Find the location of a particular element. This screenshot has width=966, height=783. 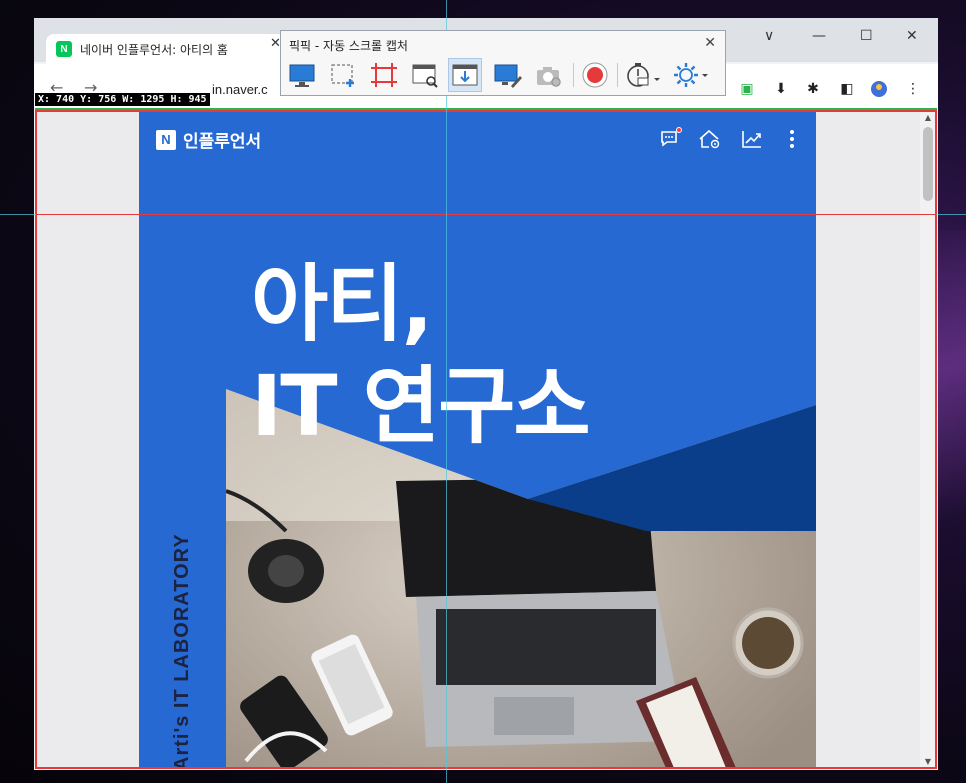

scroll-down-icon: ▼ is located at coordinates (928, 761).